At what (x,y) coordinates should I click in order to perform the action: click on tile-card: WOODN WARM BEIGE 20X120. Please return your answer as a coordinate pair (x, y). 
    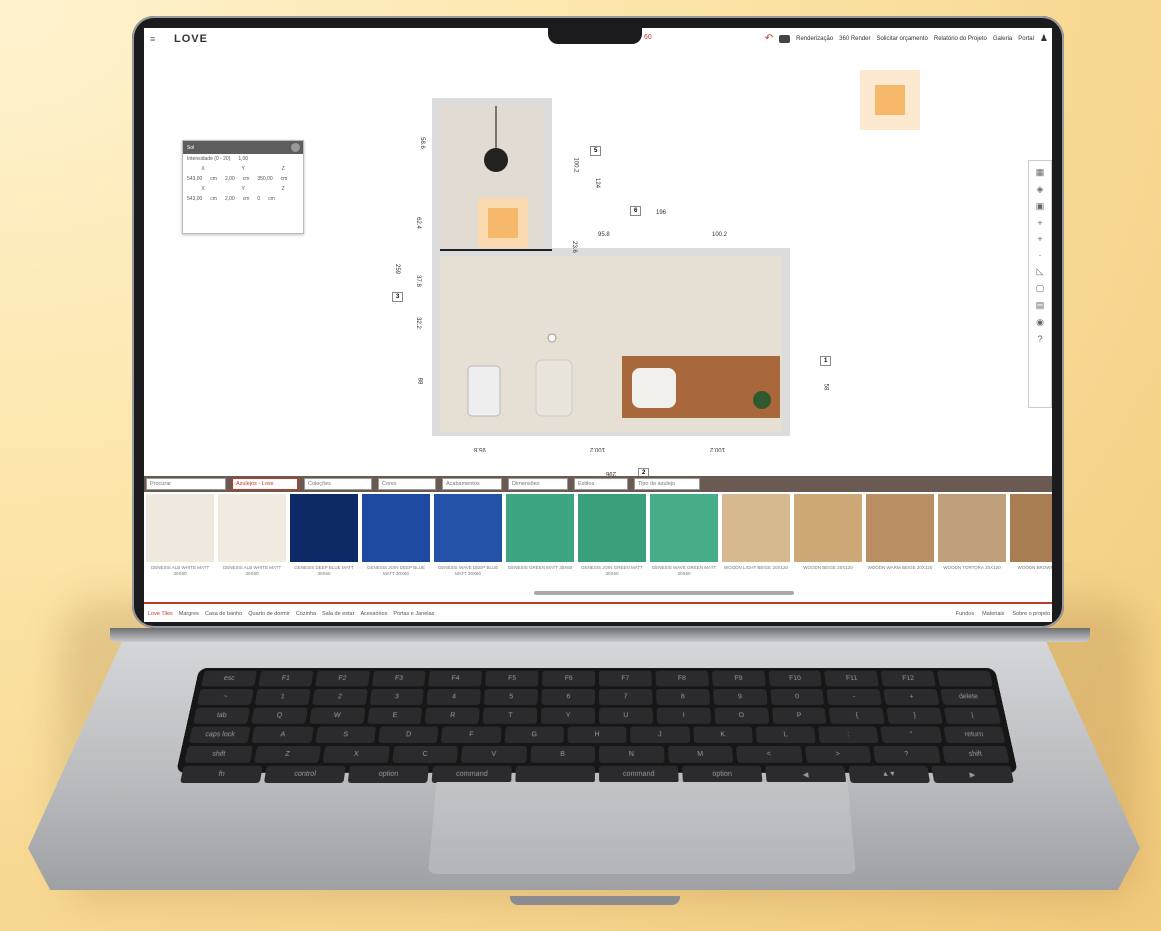
    Looking at the image, I should click on (900, 548).